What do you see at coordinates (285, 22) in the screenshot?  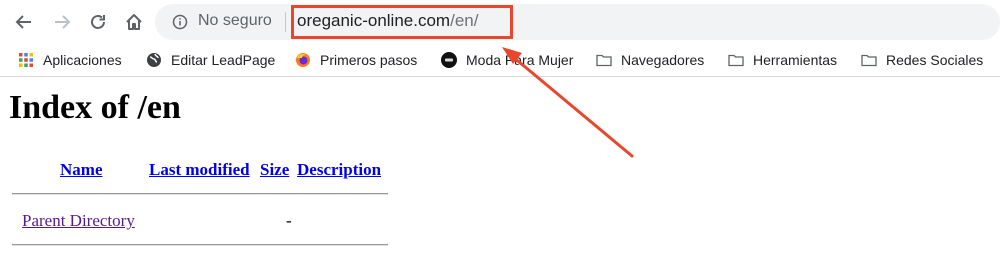 I see `omnibox-divider` at bounding box center [285, 22].